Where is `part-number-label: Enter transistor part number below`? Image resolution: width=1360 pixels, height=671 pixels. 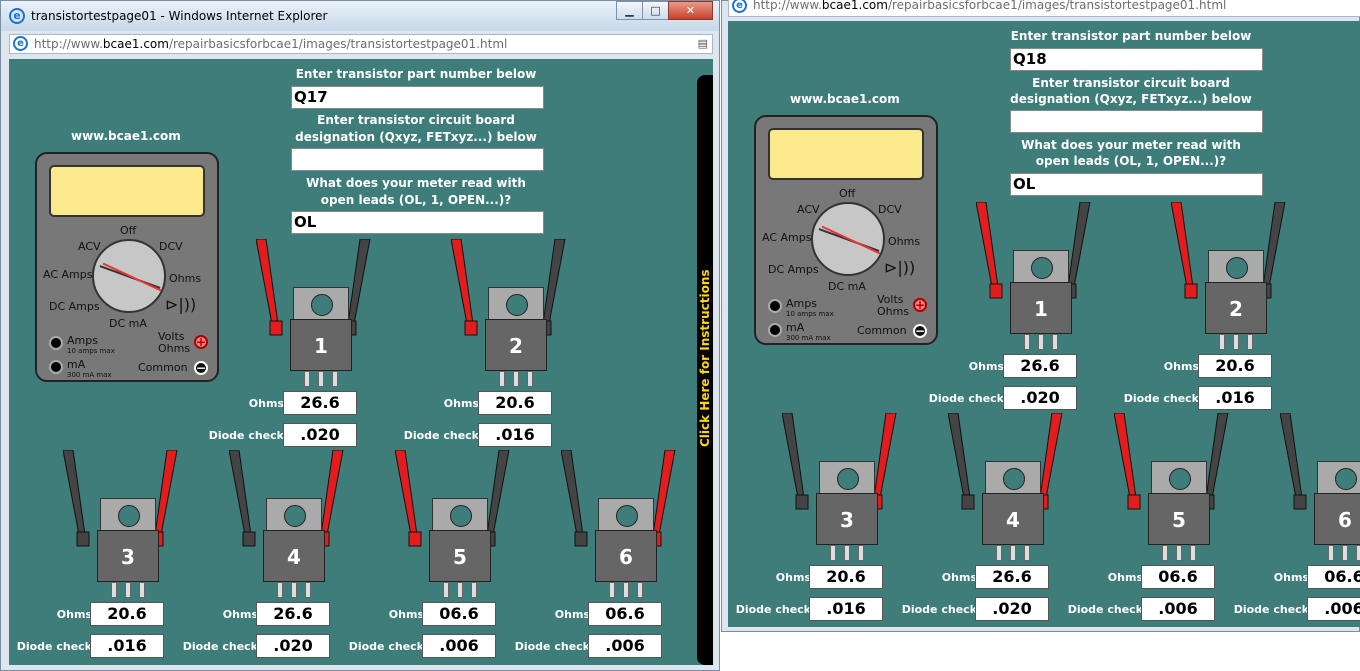 part-number-label: Enter transistor part number below is located at coordinates (416, 74).